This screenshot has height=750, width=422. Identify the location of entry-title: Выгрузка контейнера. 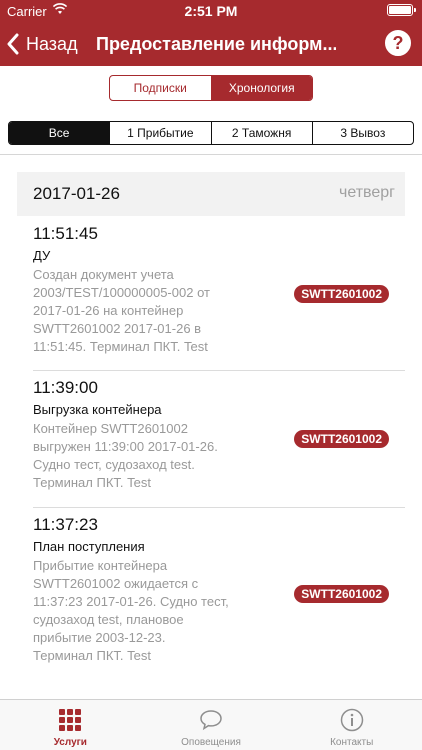
(97, 409).